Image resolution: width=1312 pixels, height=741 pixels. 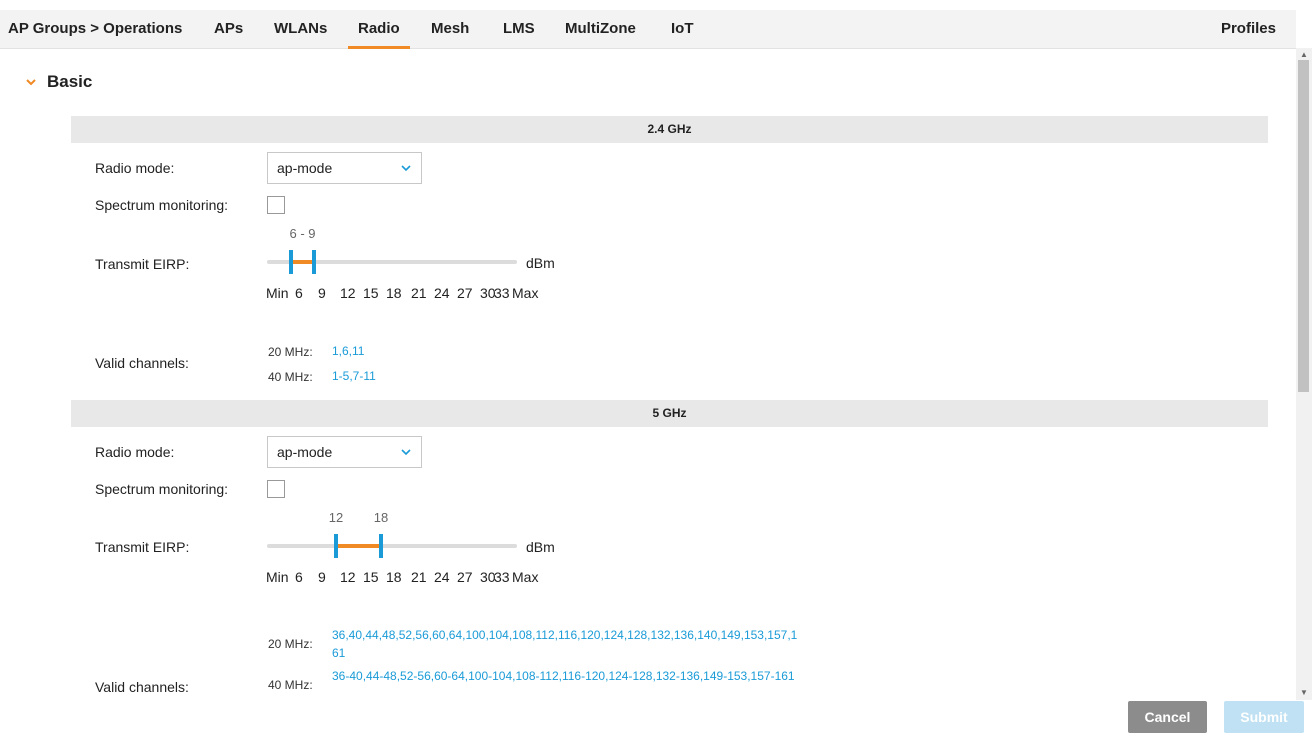 What do you see at coordinates (300, 28) in the screenshot?
I see `tab-wlans: WLANs` at bounding box center [300, 28].